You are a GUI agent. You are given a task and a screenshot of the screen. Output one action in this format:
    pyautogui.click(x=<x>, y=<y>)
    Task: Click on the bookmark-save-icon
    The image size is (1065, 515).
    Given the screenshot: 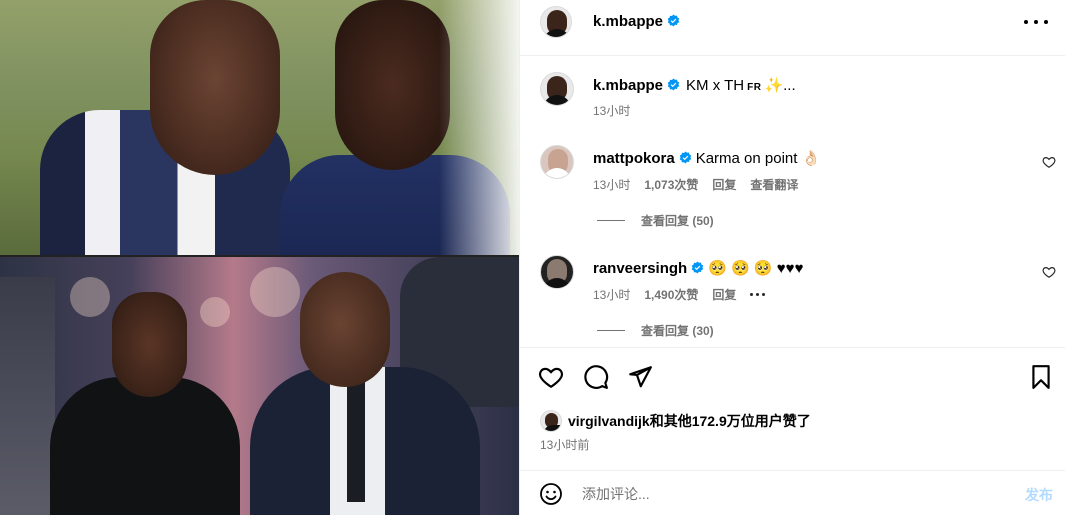 What is the action you would take?
    pyautogui.click(x=1041, y=377)
    